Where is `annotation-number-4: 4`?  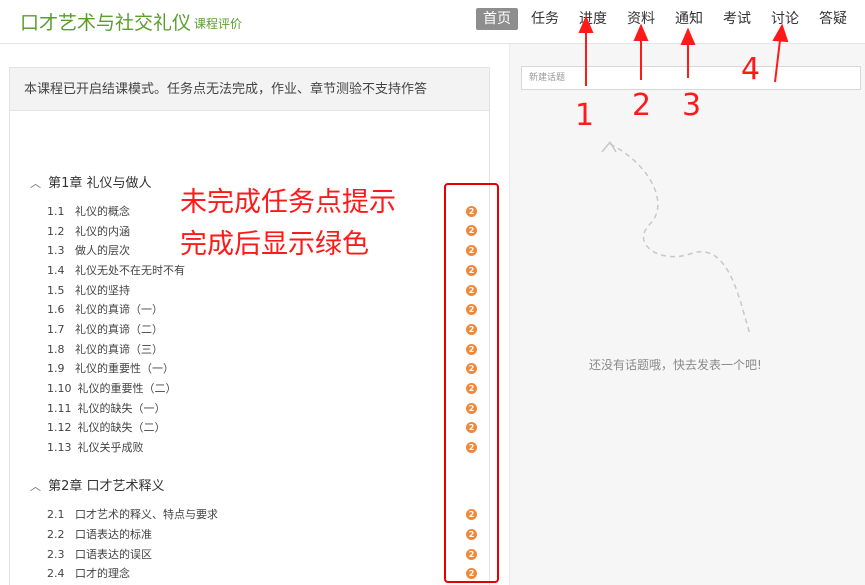 annotation-number-4: 4 is located at coordinates (751, 69).